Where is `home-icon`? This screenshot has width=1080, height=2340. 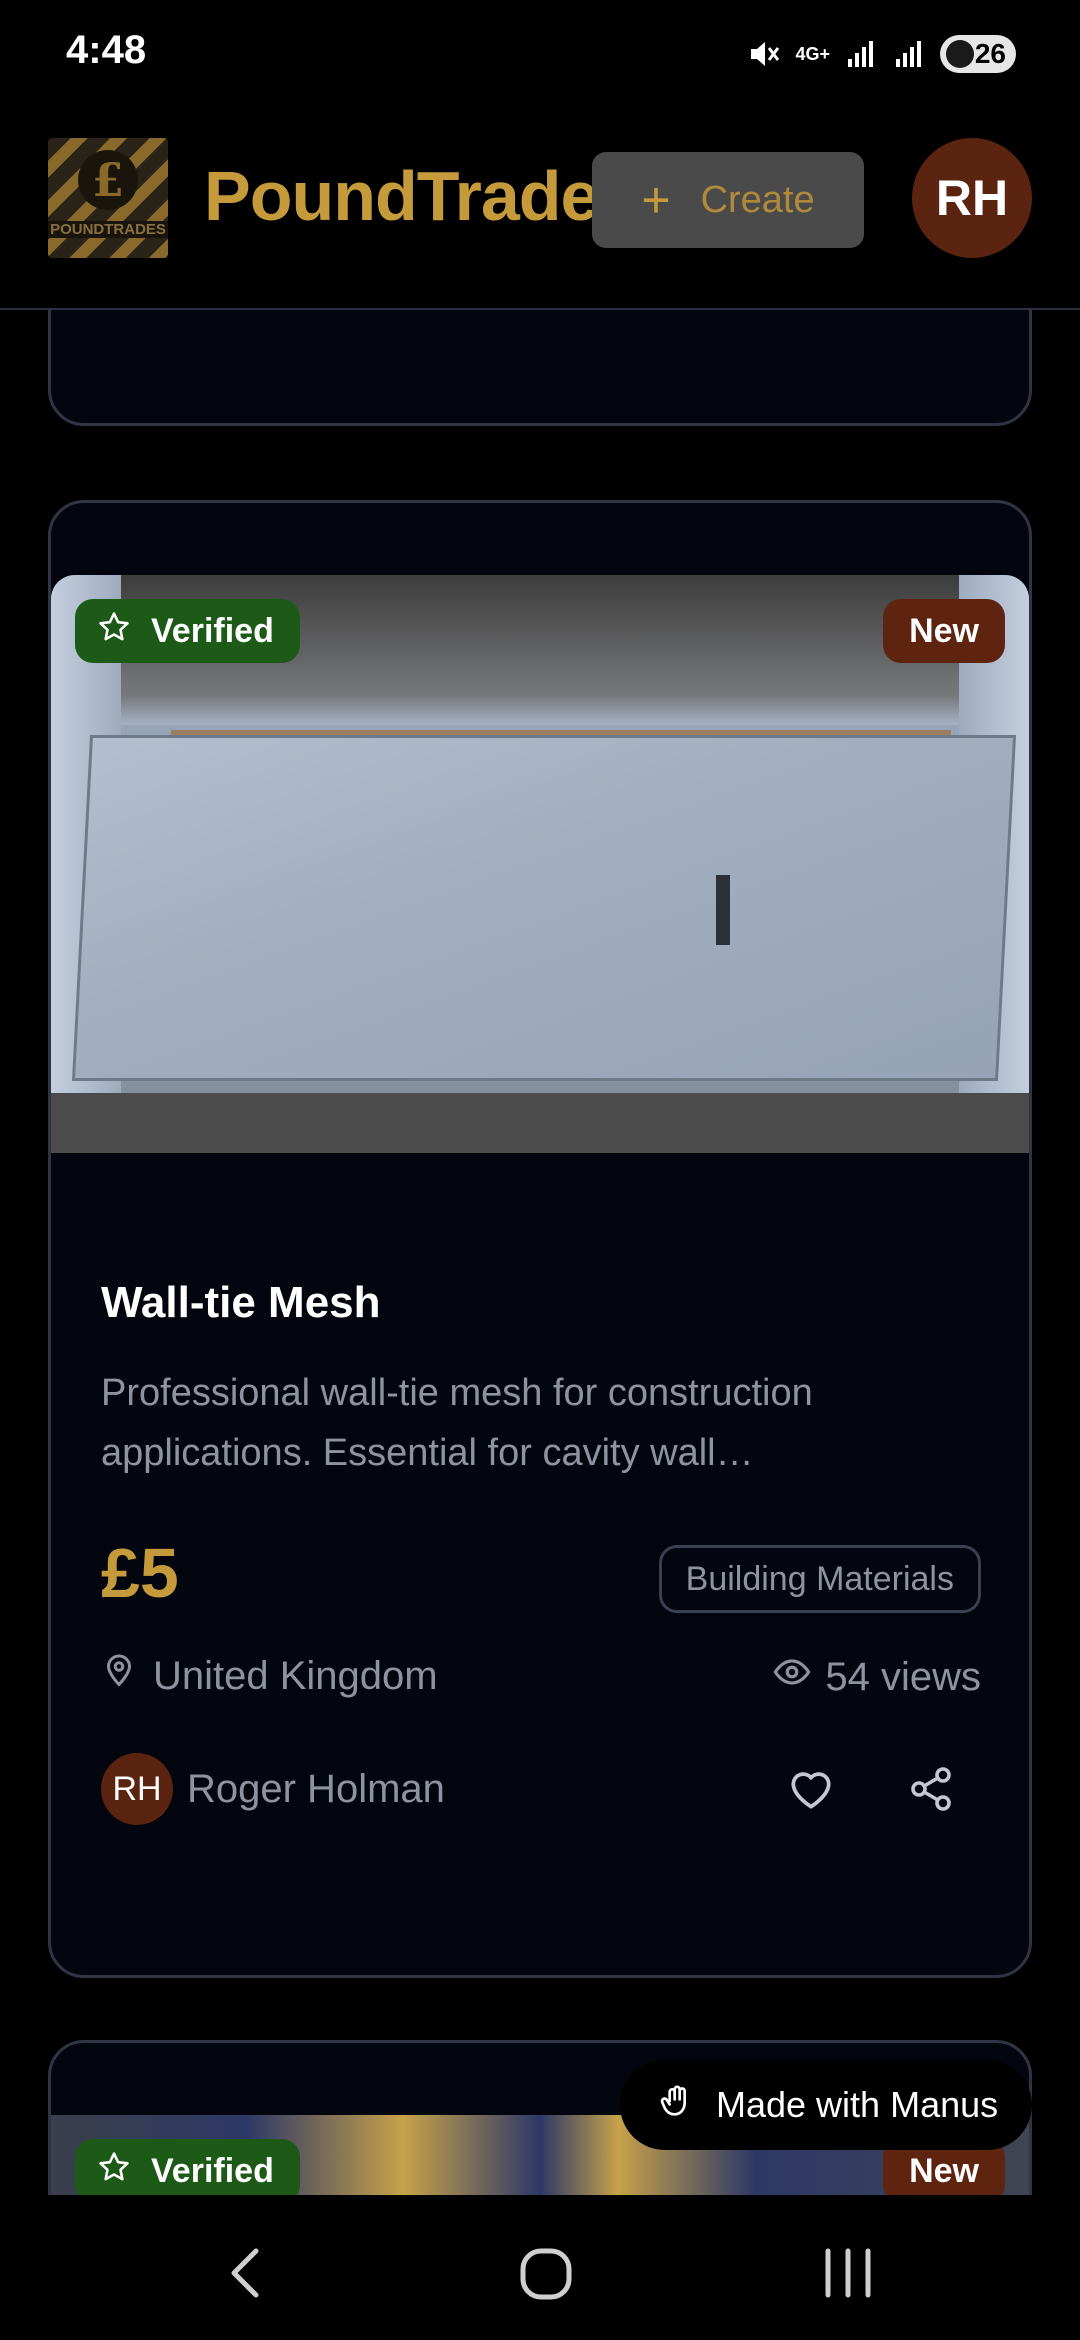
home-icon is located at coordinates (546, 2275).